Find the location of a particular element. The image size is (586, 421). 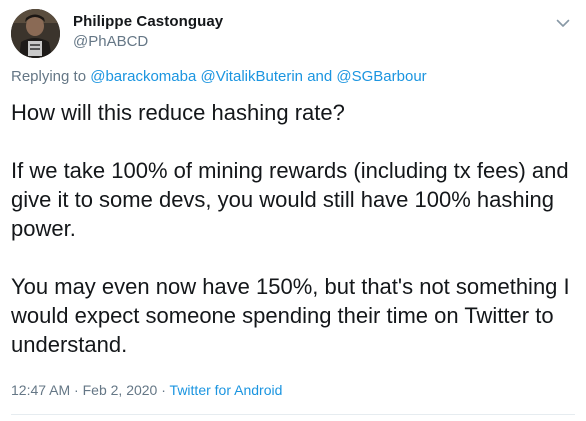

author-handle: @PhABCD is located at coordinates (148, 41).